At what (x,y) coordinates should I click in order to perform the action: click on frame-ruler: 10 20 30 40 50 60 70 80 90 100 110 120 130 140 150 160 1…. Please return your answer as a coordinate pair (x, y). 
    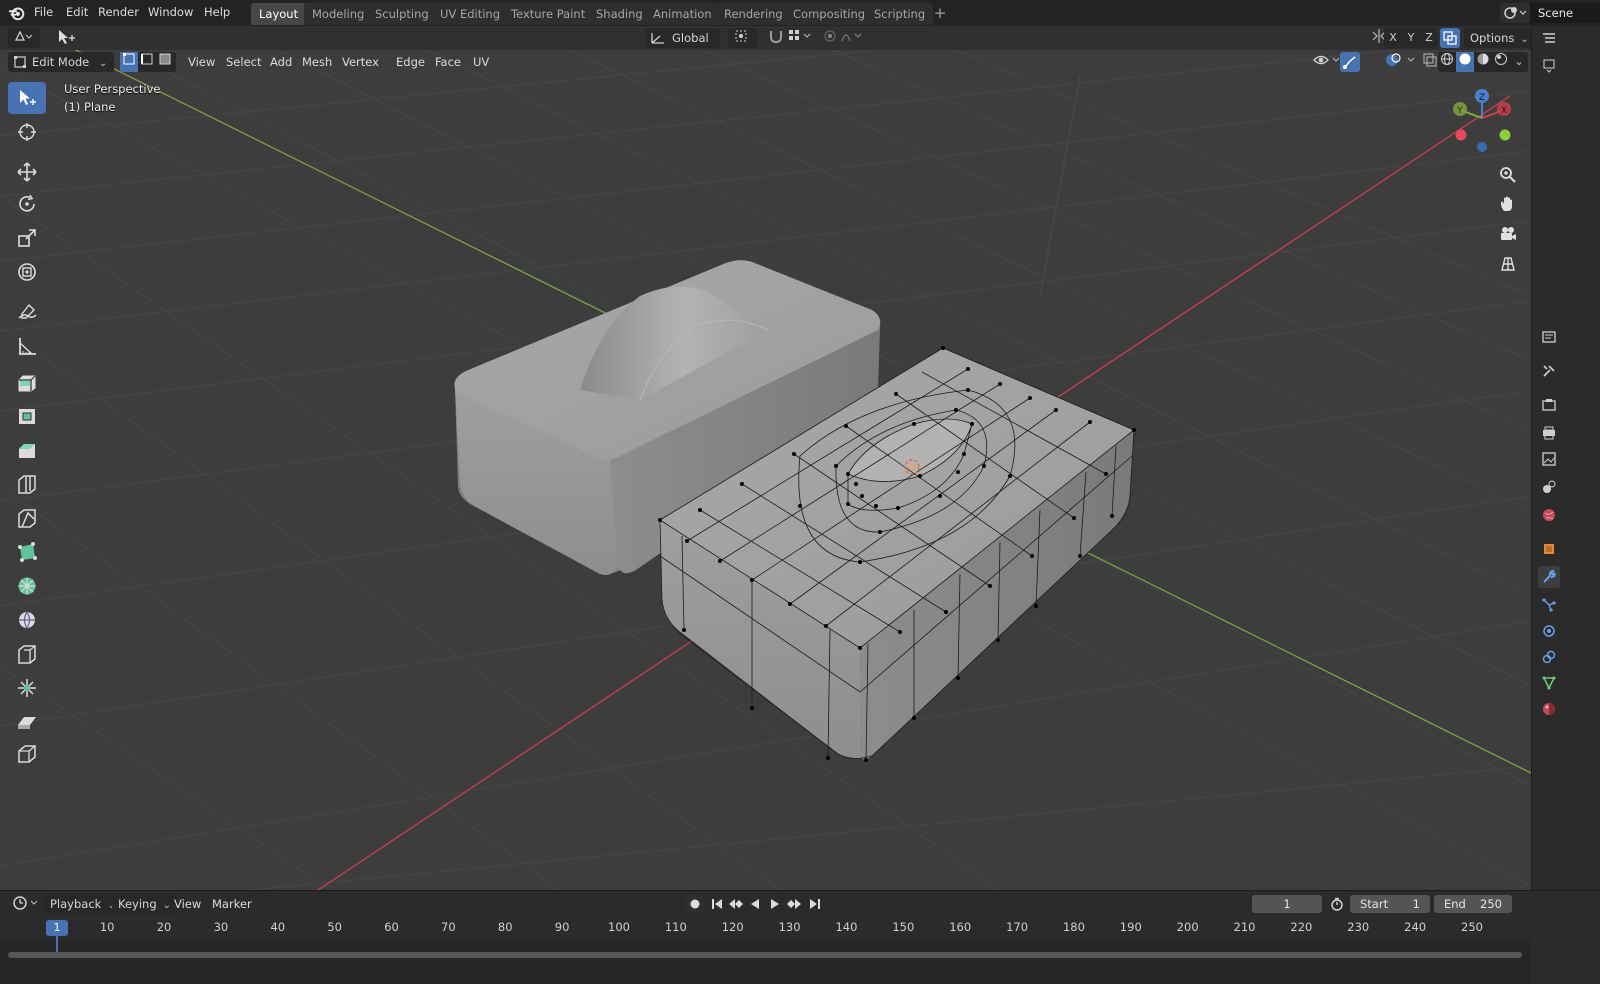
    Looking at the image, I should click on (765, 928).